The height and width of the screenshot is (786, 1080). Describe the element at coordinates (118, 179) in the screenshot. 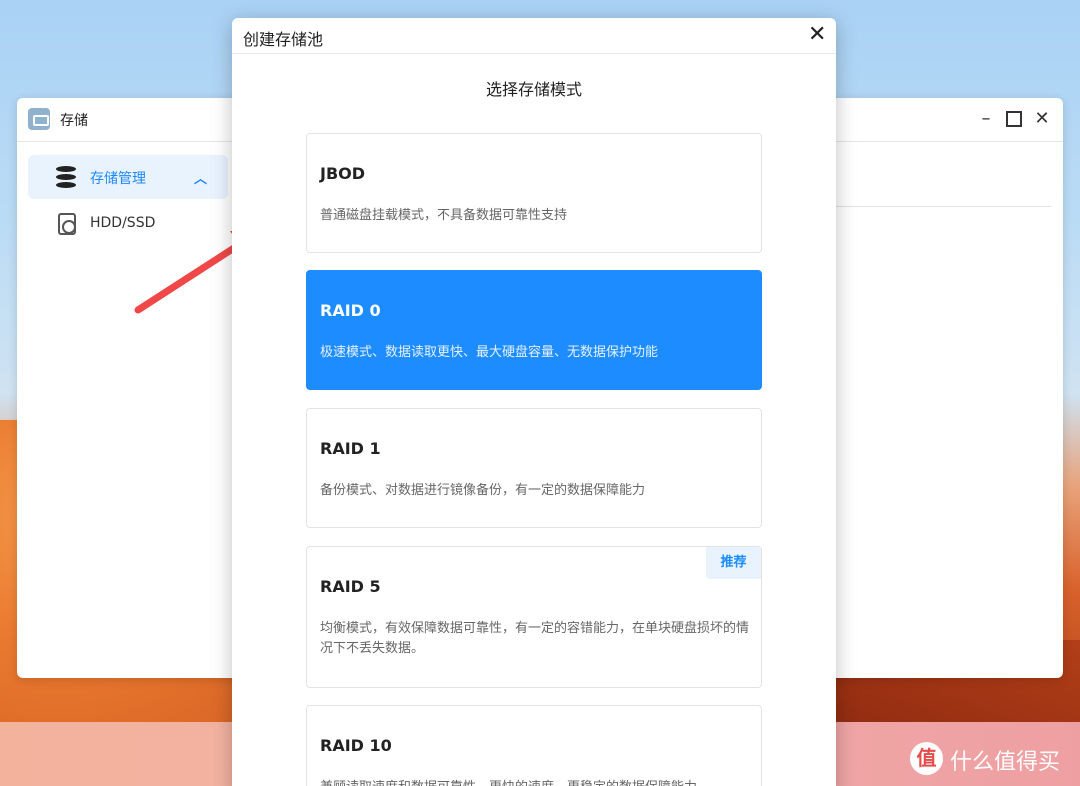

I see `sidebar-item-label: 存储管理` at that location.